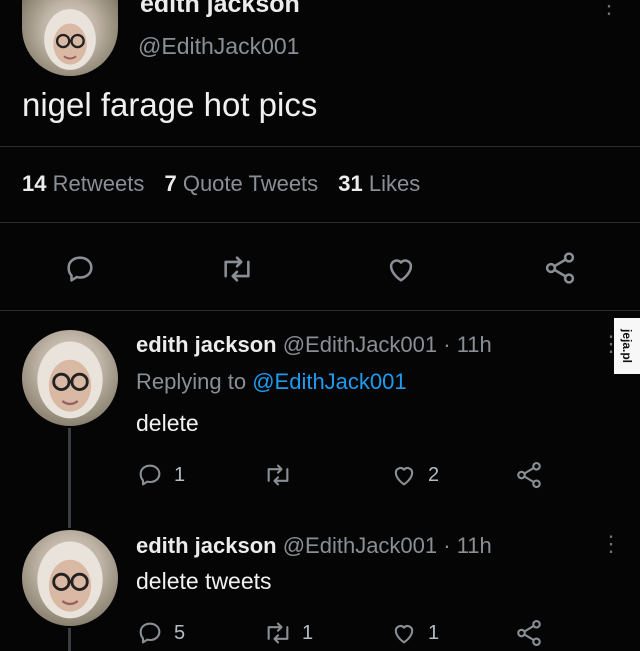 The image size is (640, 651). I want to click on replying-to: Replying to @EdithJack001, so click(271, 382).